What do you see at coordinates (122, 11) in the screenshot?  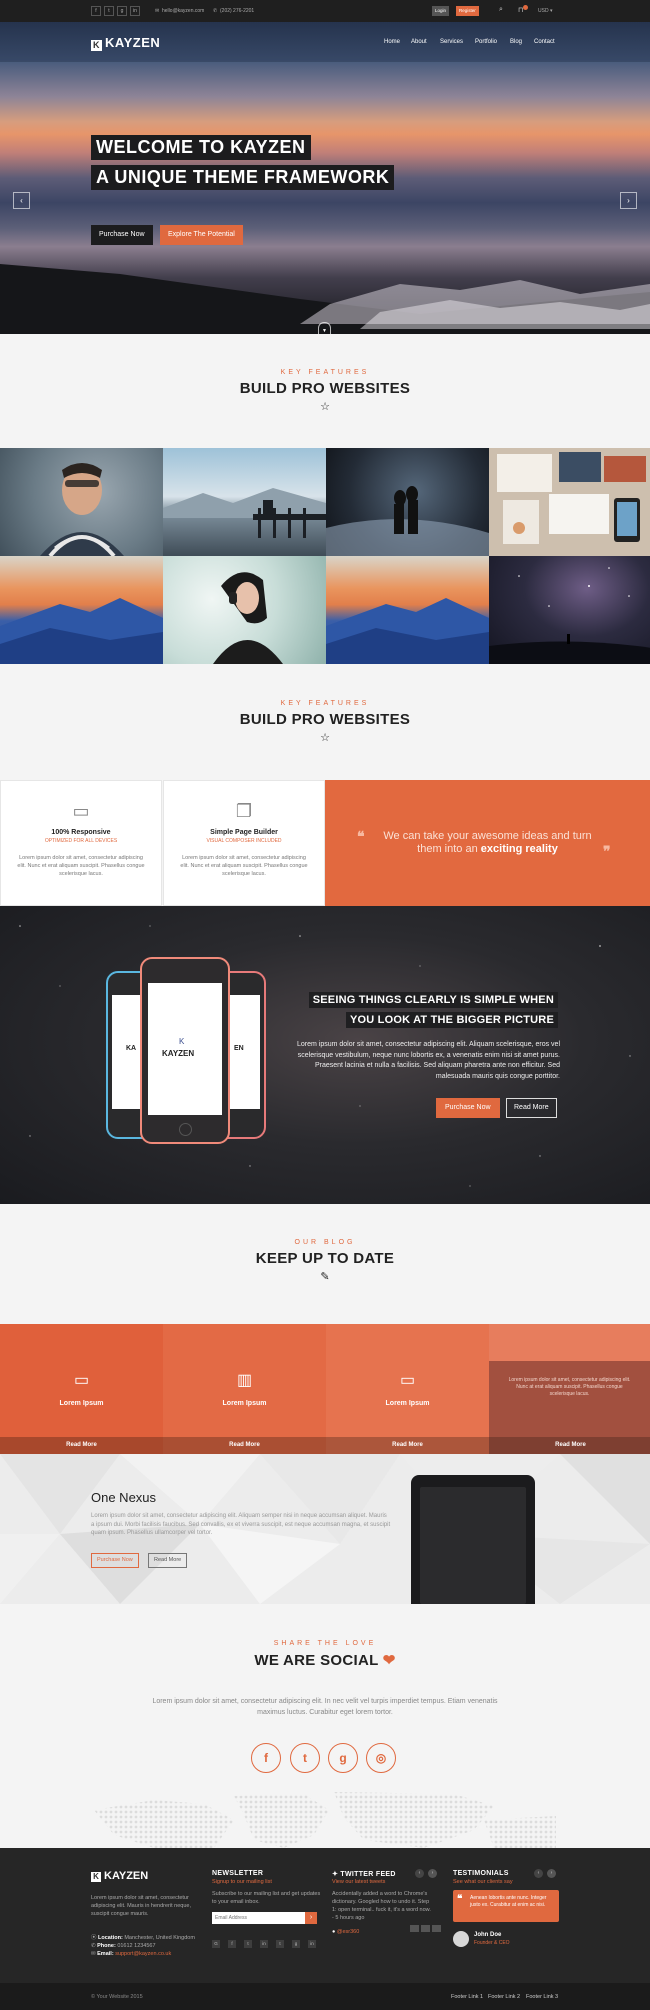 I see `google-plus-icon: g` at bounding box center [122, 11].